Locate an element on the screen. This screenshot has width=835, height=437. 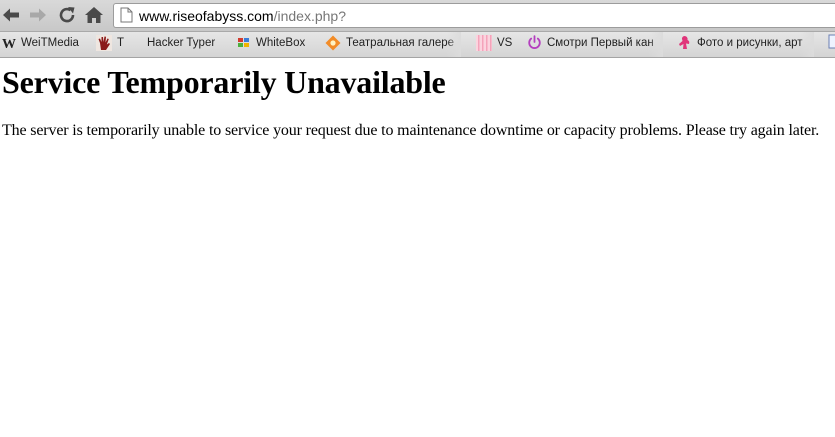
bookmark-label: WhiteBox is located at coordinates (281, 43).